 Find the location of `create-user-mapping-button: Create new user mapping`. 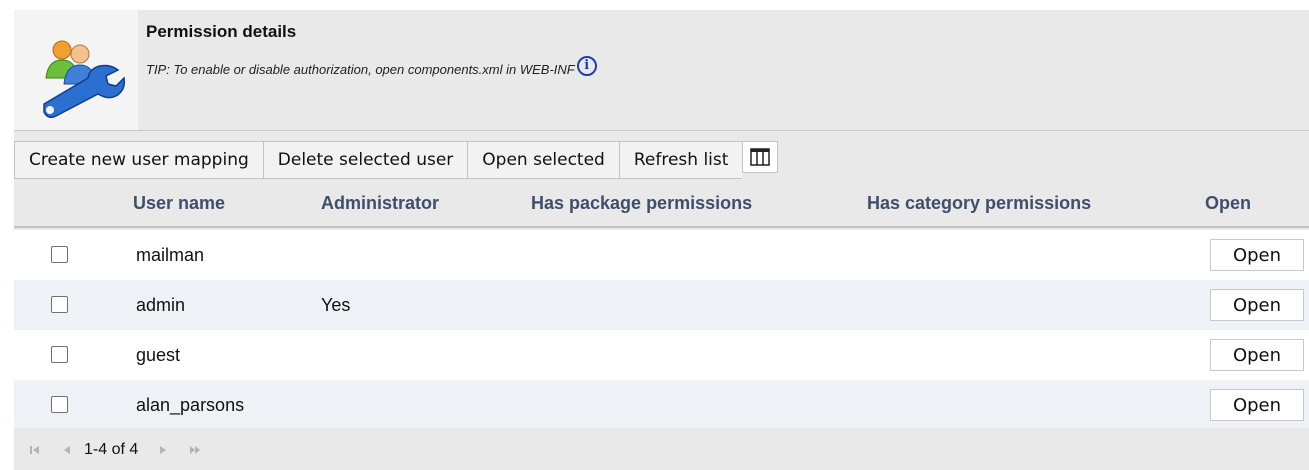

create-user-mapping-button: Create new user mapping is located at coordinates (138, 160).